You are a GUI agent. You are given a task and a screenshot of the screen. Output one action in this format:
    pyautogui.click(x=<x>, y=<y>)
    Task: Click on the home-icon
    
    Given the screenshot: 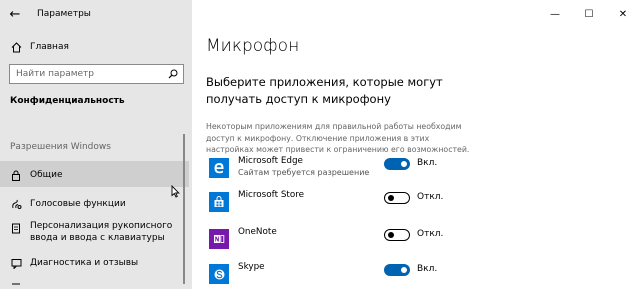 What is the action you would take?
    pyautogui.click(x=16, y=47)
    